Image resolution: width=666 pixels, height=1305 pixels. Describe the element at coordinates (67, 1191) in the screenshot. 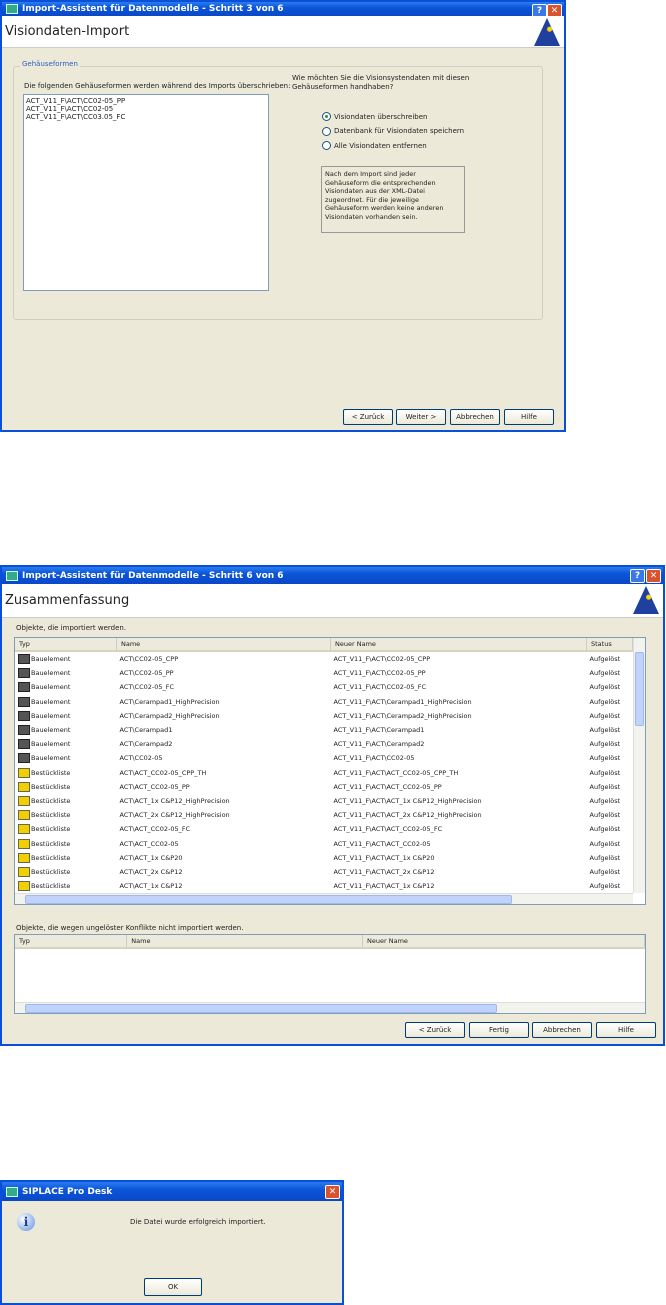

I see `window-title: SIPLACE Pro Desk` at that location.